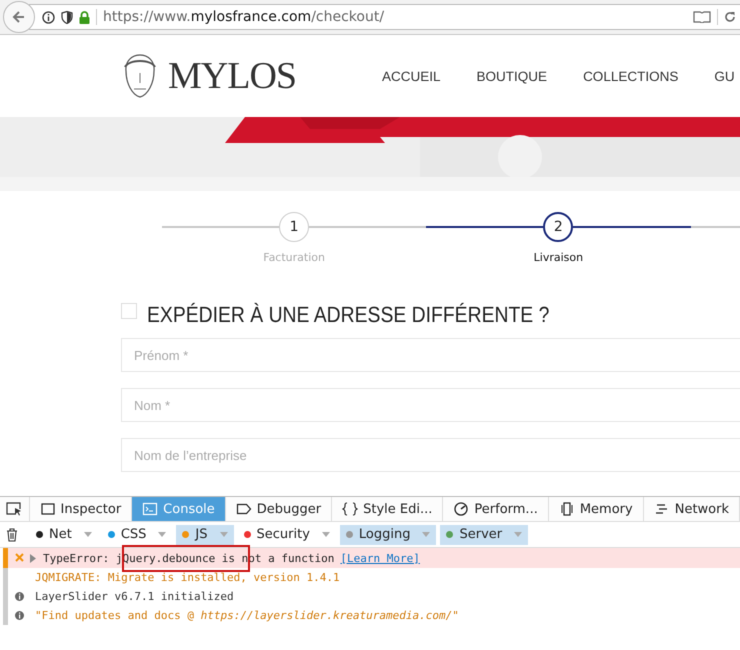 This screenshot has height=650, width=740. What do you see at coordinates (232, 76) in the screenshot?
I see `logo-text: MYLOS` at bounding box center [232, 76].